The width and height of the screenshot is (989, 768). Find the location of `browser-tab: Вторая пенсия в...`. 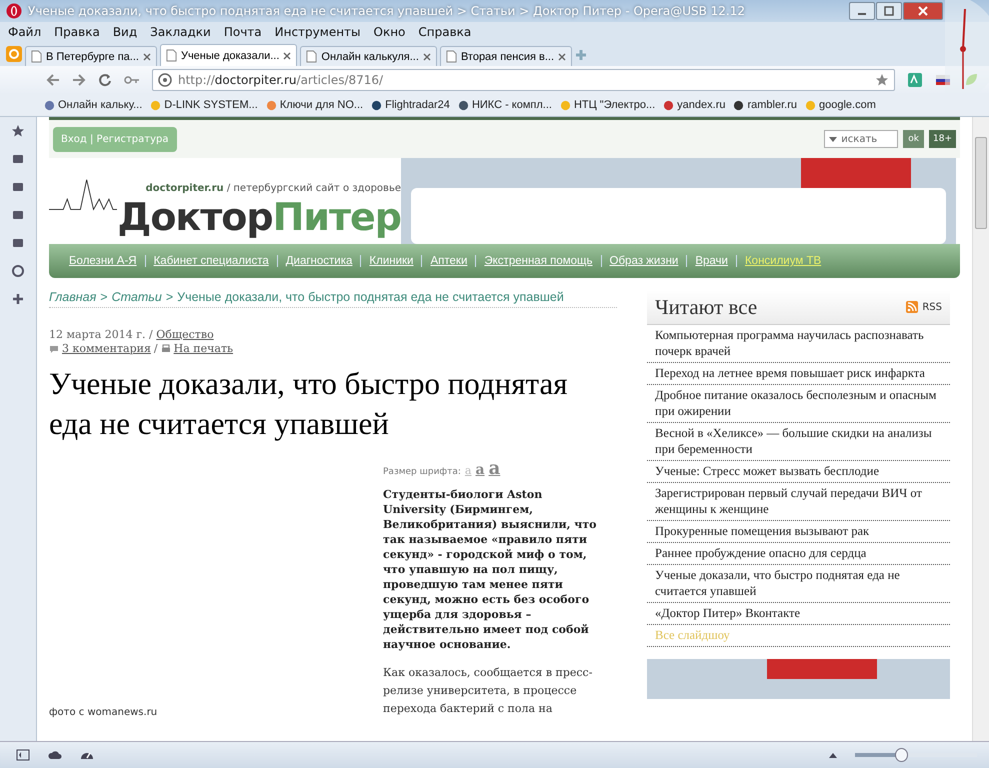

browser-tab: Вторая пенсия в... is located at coordinates (506, 56).